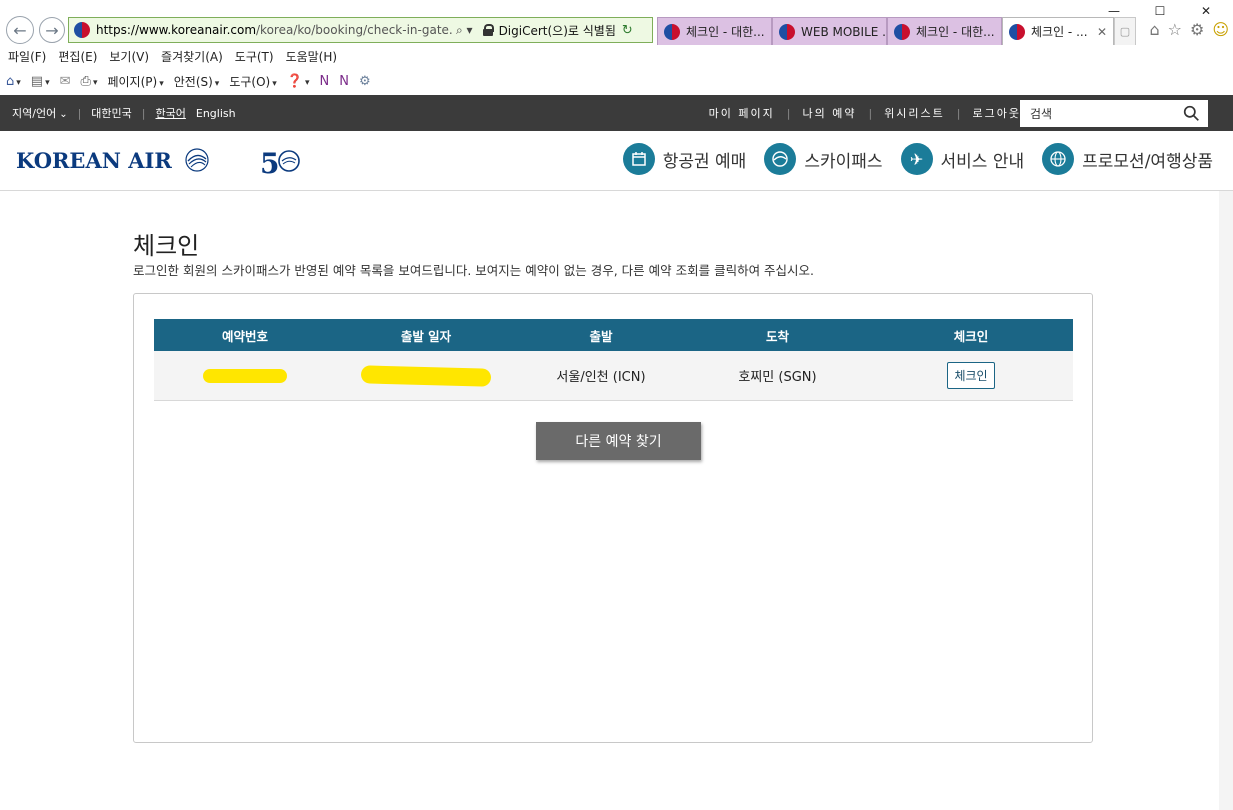 Image resolution: width=1233 pixels, height=810 pixels. I want to click on my-reservation-link: 나의 예약, so click(829, 113).